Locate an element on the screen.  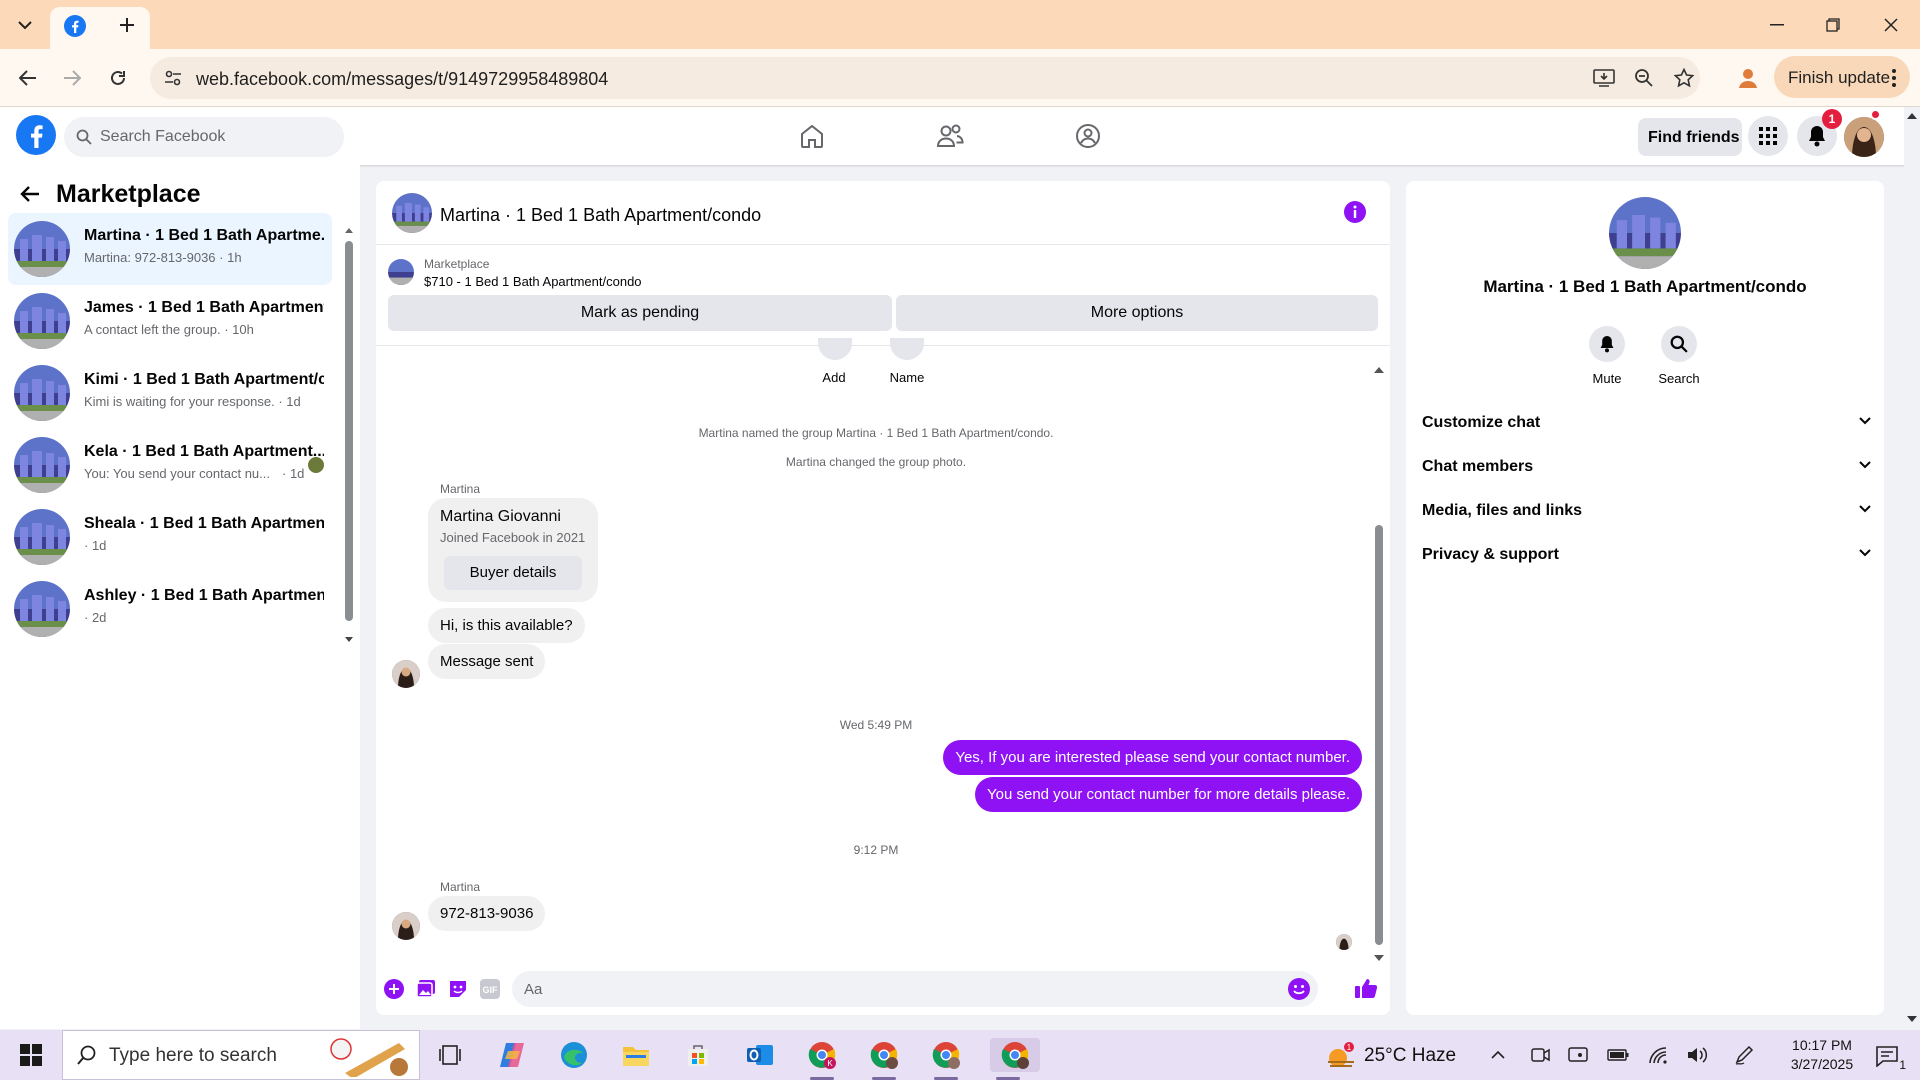
attach-photo-icon is located at coordinates (426, 989).